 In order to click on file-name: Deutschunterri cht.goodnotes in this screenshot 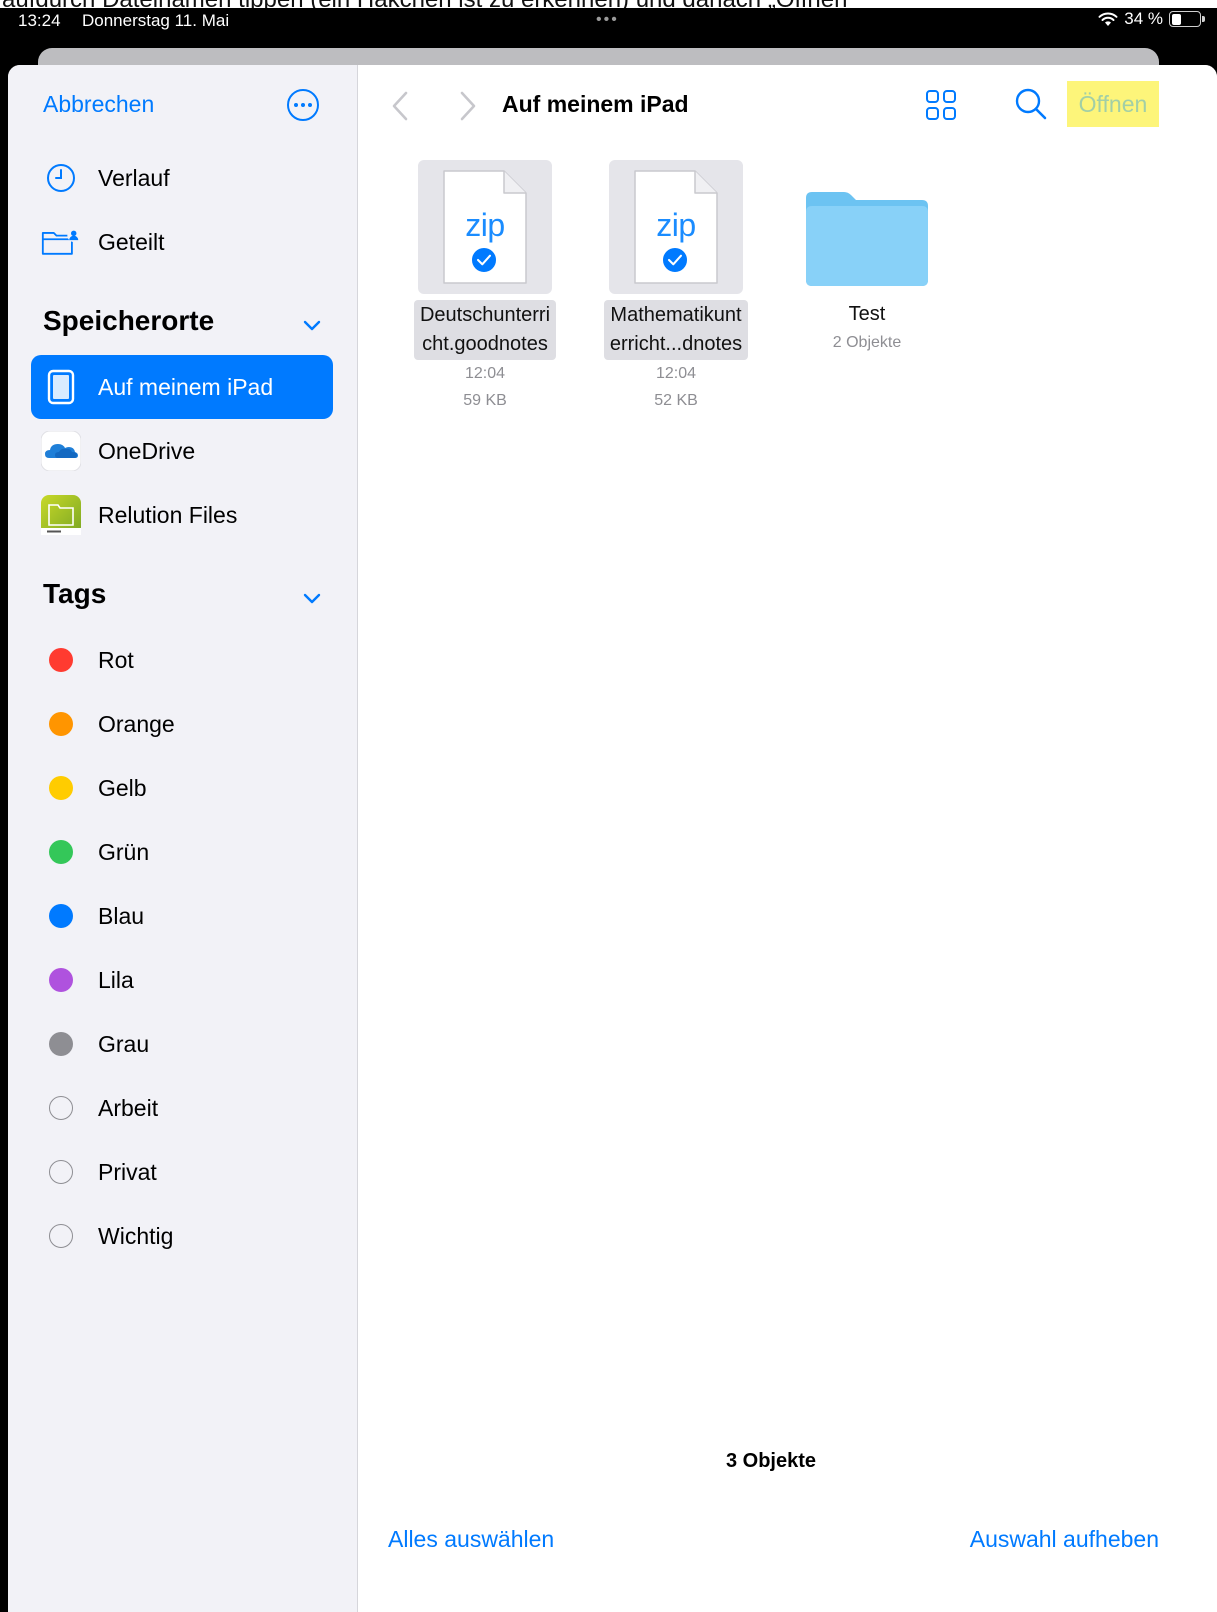, I will do `click(485, 330)`.